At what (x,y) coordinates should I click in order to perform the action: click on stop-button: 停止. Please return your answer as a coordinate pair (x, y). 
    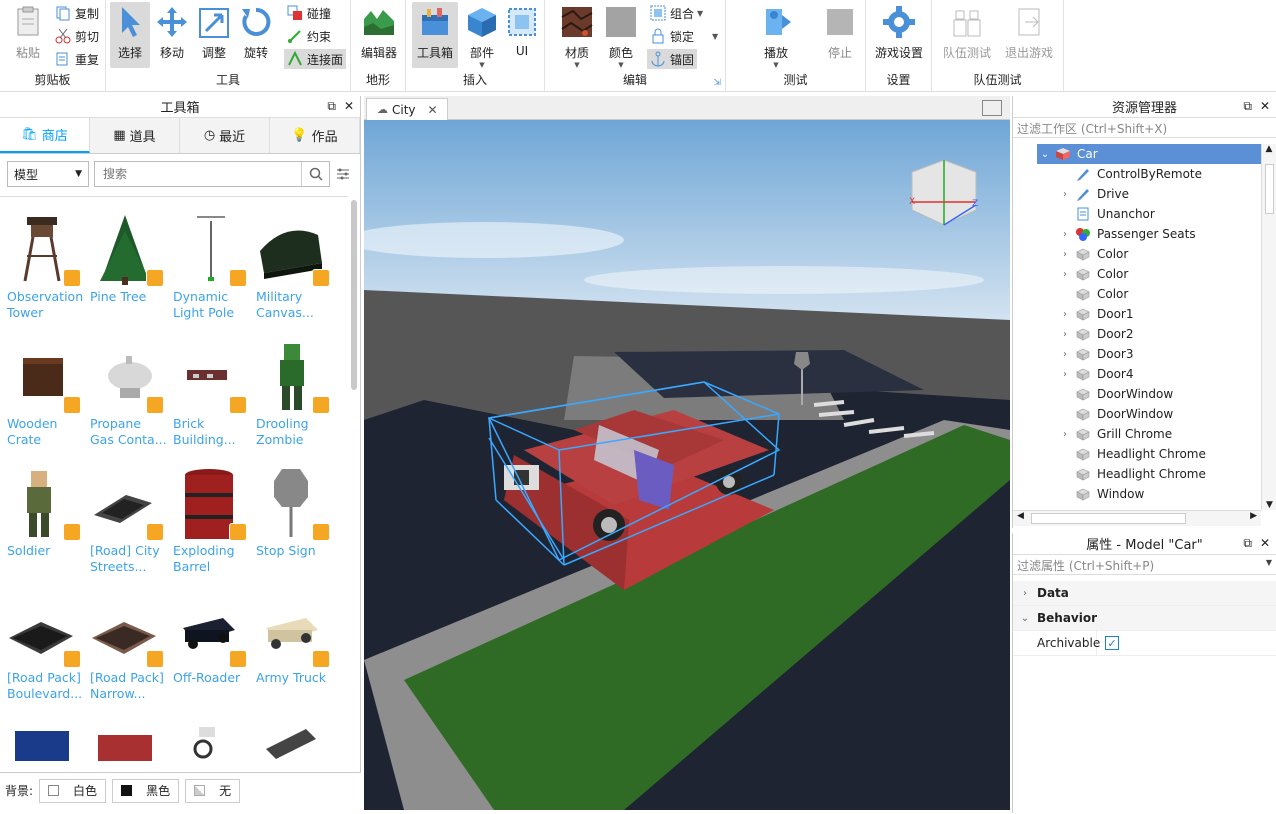
    Looking at the image, I should click on (840, 35).